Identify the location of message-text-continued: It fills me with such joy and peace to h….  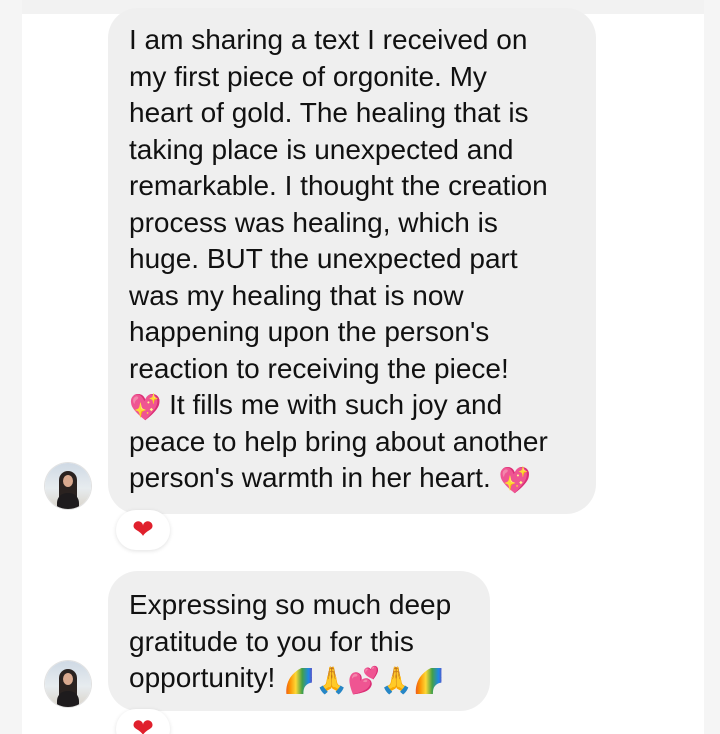
(338, 441).